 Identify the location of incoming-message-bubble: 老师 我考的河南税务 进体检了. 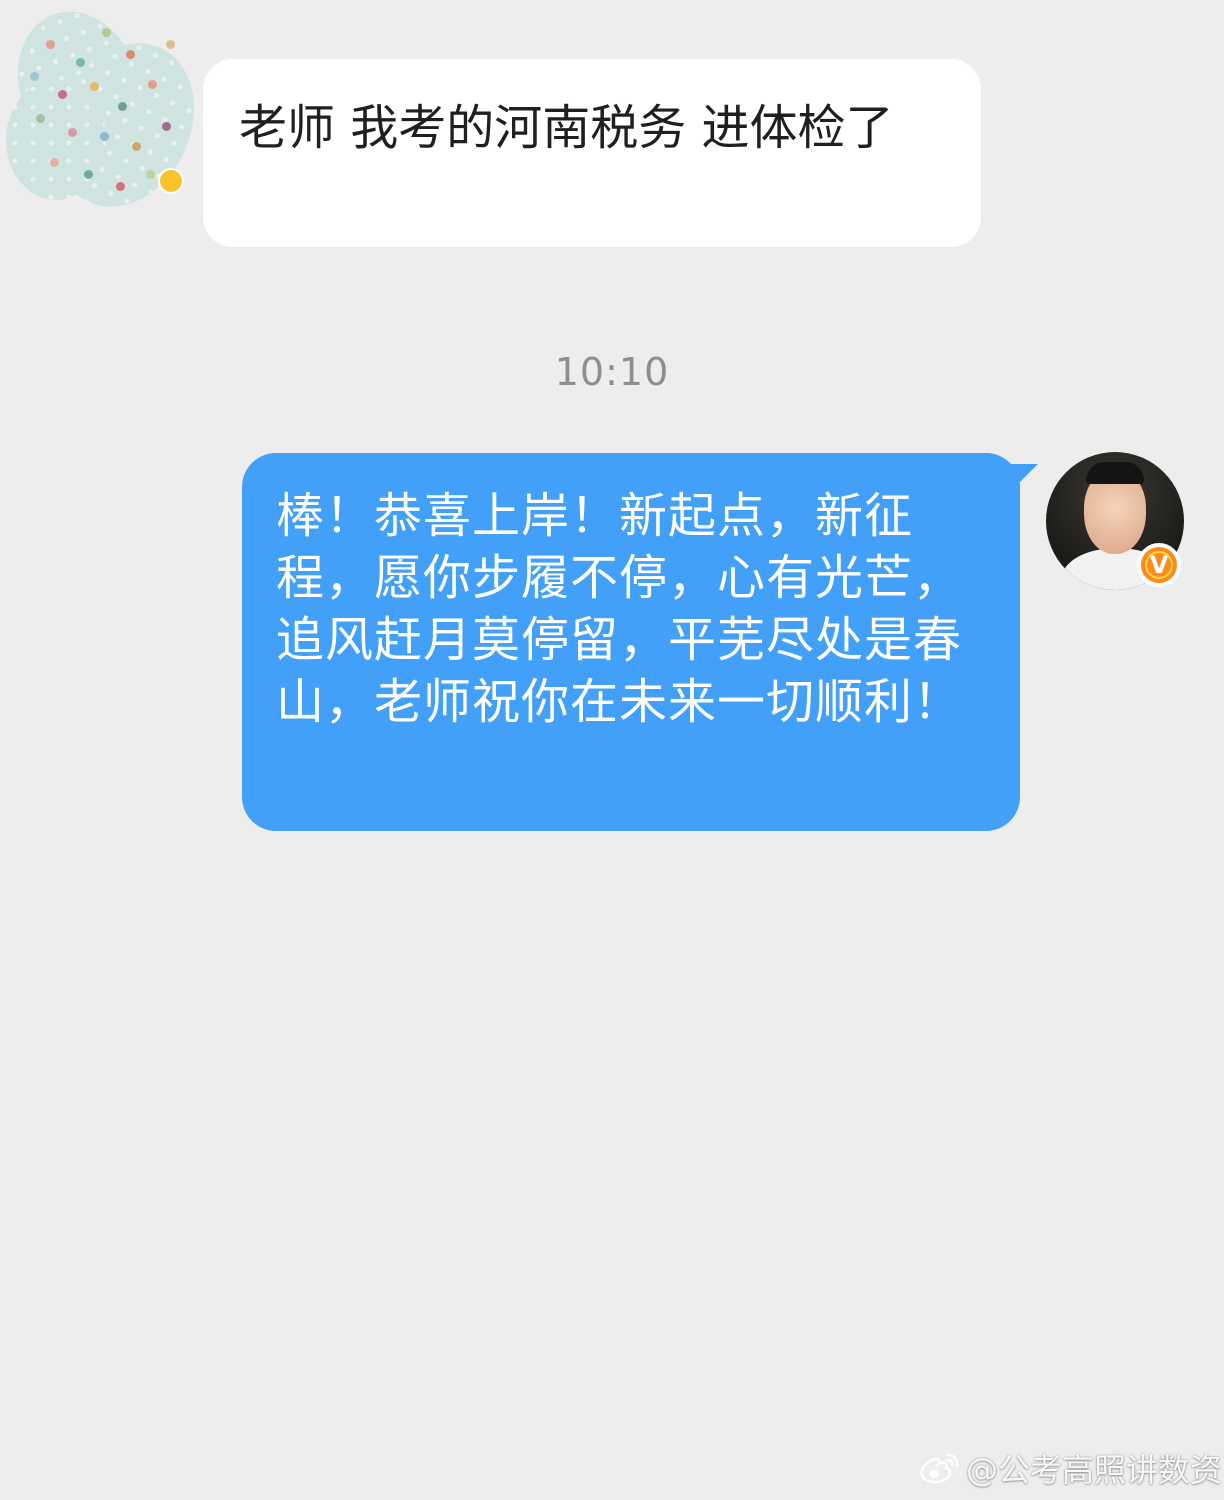
(592, 153).